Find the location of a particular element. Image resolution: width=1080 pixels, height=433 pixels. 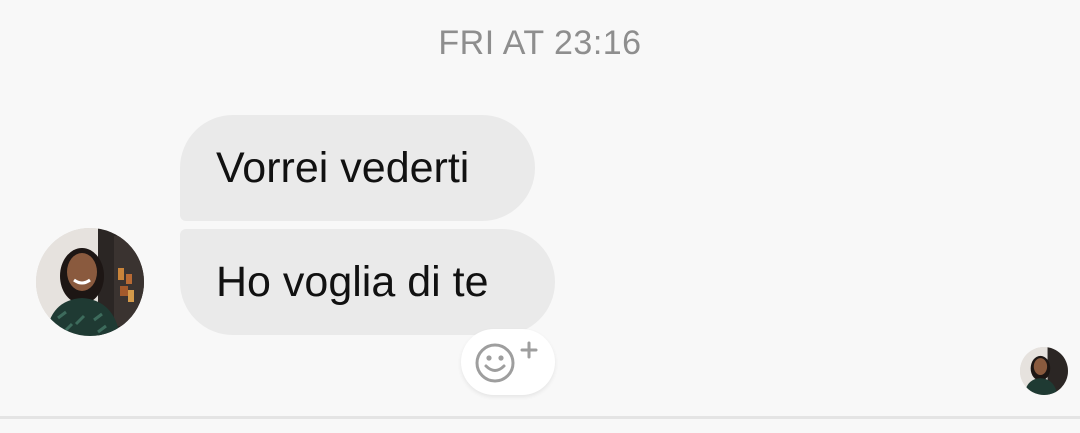

read-receipt-avatar is located at coordinates (1044, 371).